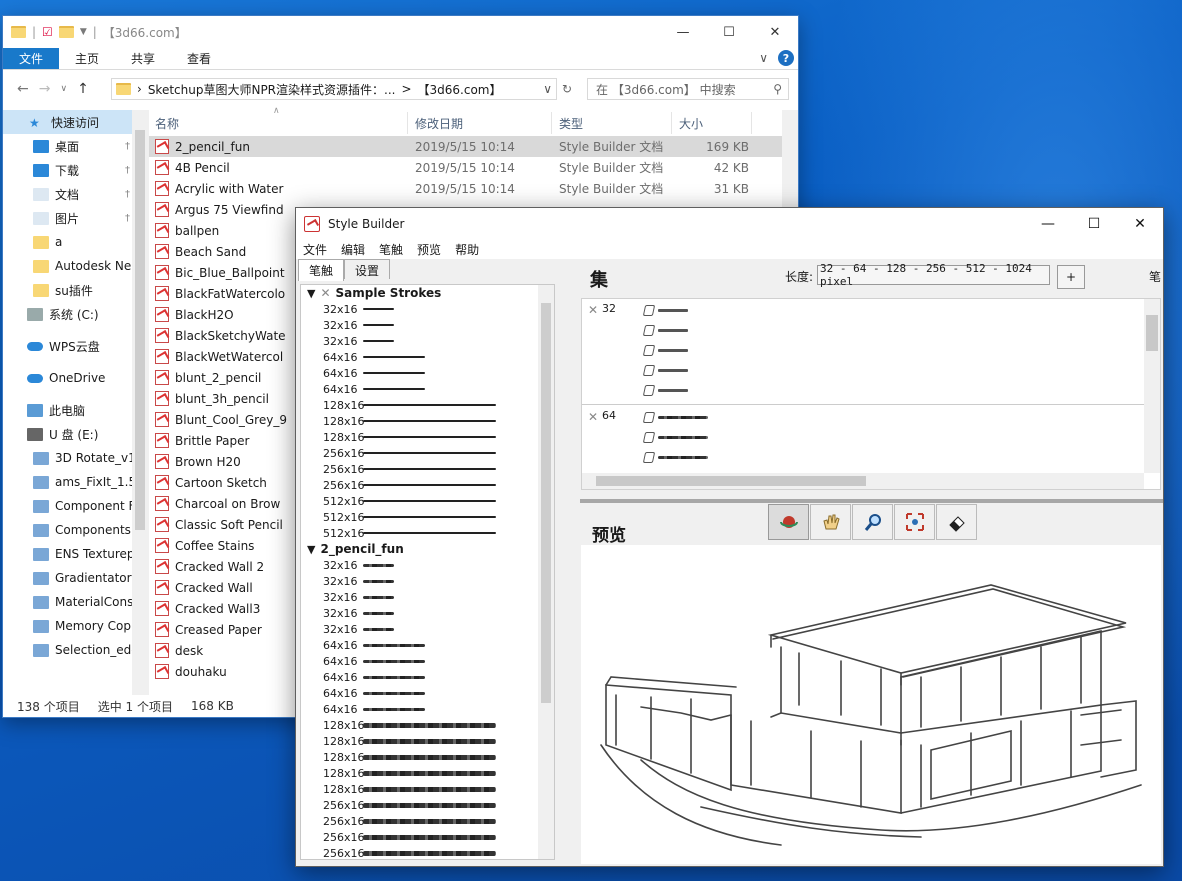 This screenshot has width=1182, height=881. What do you see at coordinates (729, 32) in the screenshot?
I see `maximize-button: ☐` at bounding box center [729, 32].